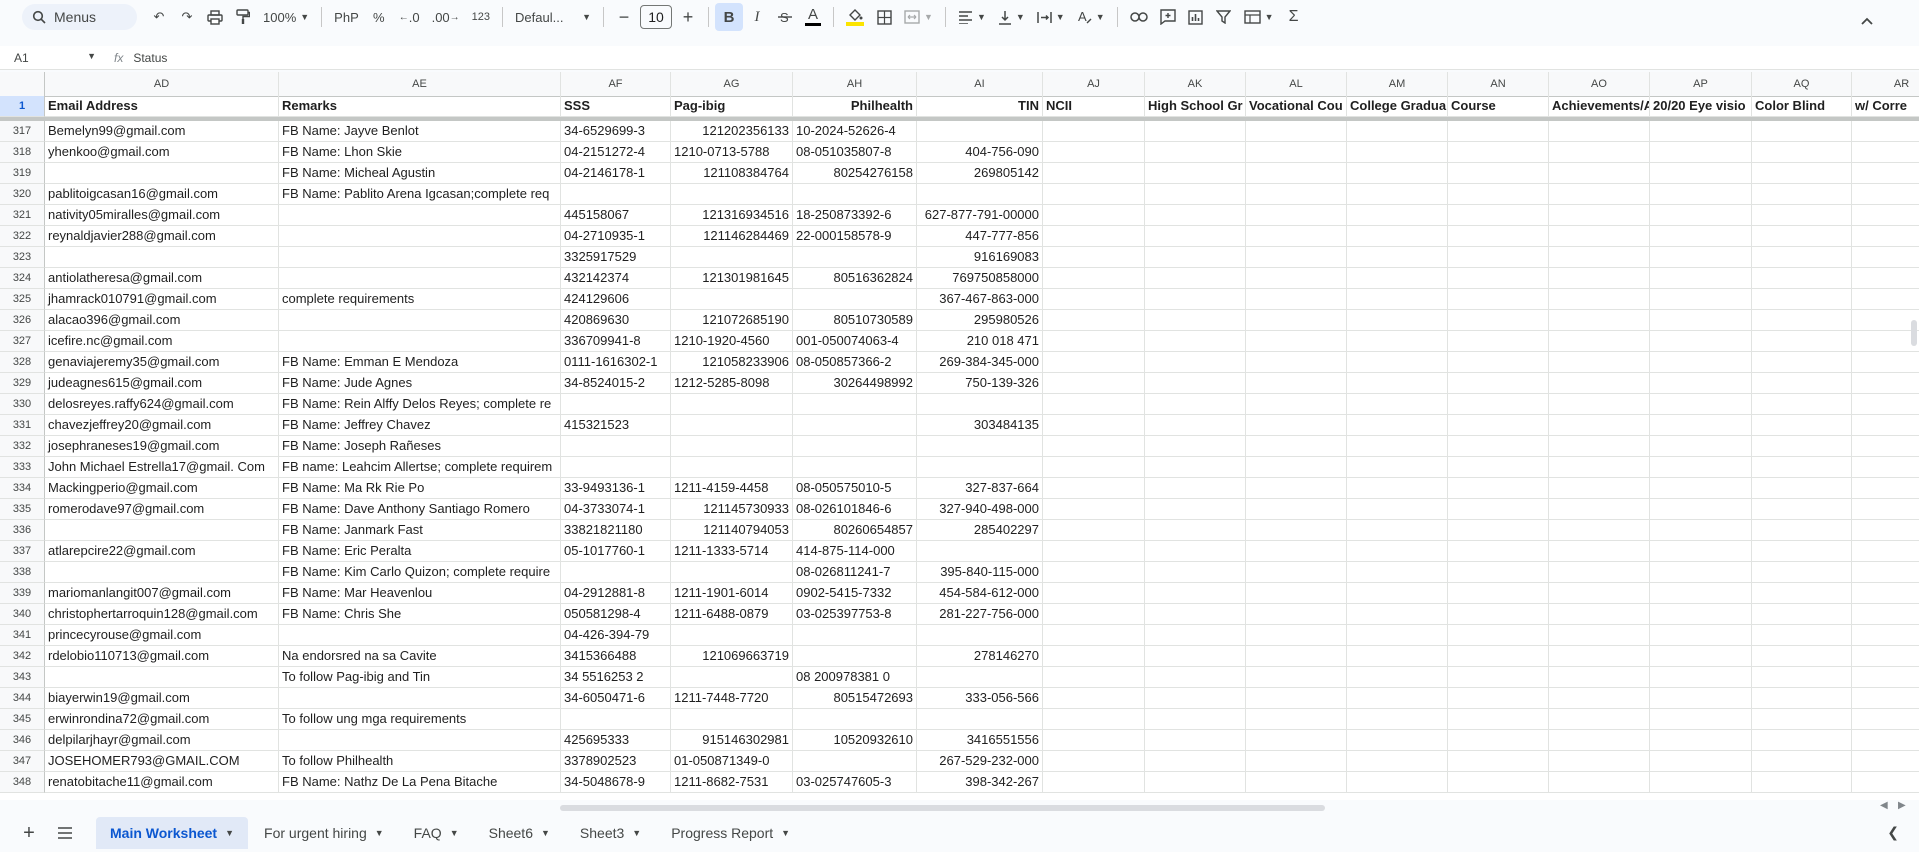 This screenshot has height=852, width=1919. What do you see at coordinates (162, 106) in the screenshot?
I see `cell-ad: Email Address` at bounding box center [162, 106].